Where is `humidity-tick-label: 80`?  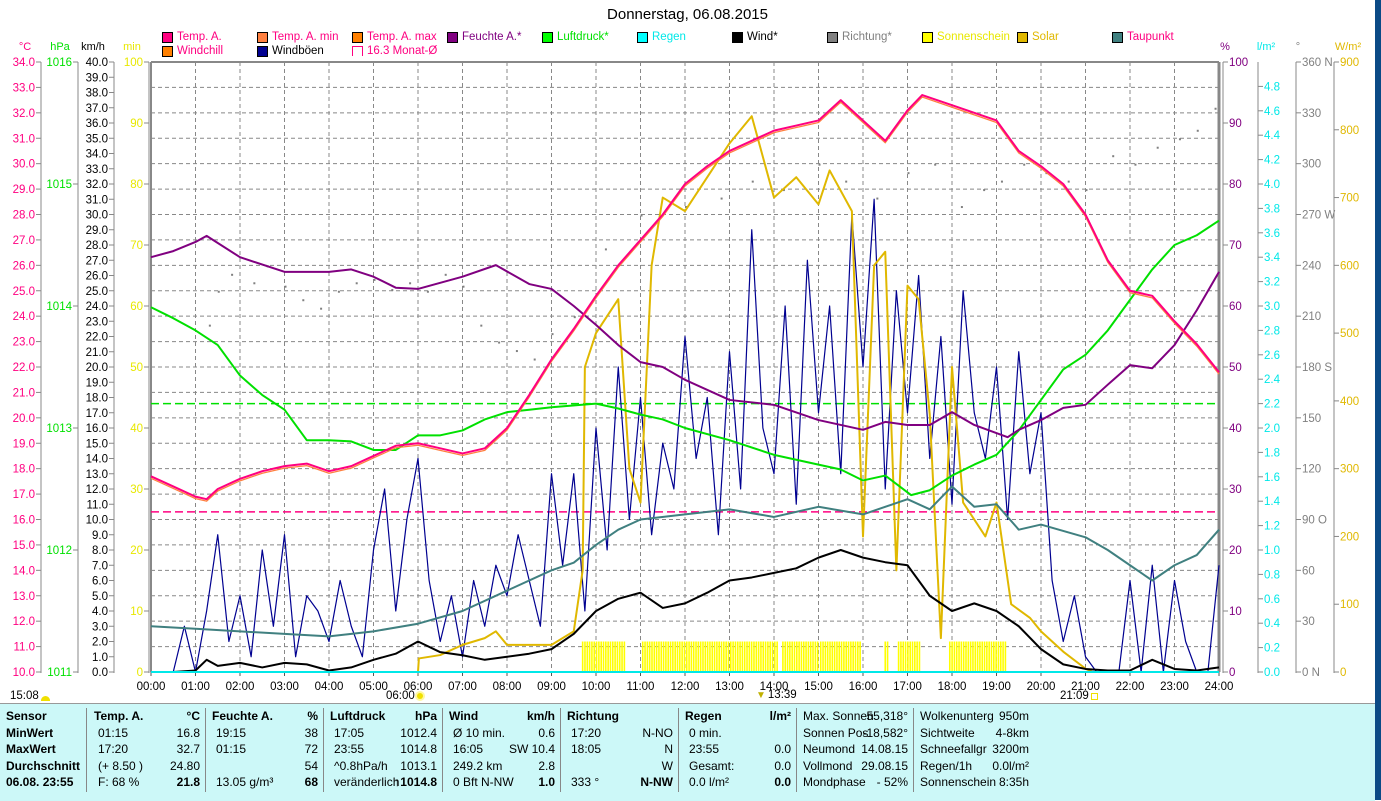 humidity-tick-label: 80 is located at coordinates (1235, 185).